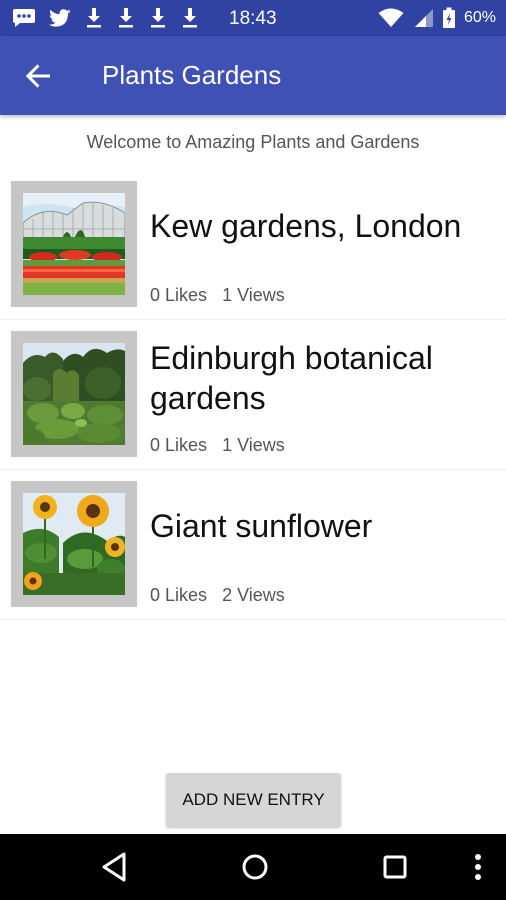 This screenshot has height=900, width=506. I want to click on arrow-back-icon, so click(37, 76).